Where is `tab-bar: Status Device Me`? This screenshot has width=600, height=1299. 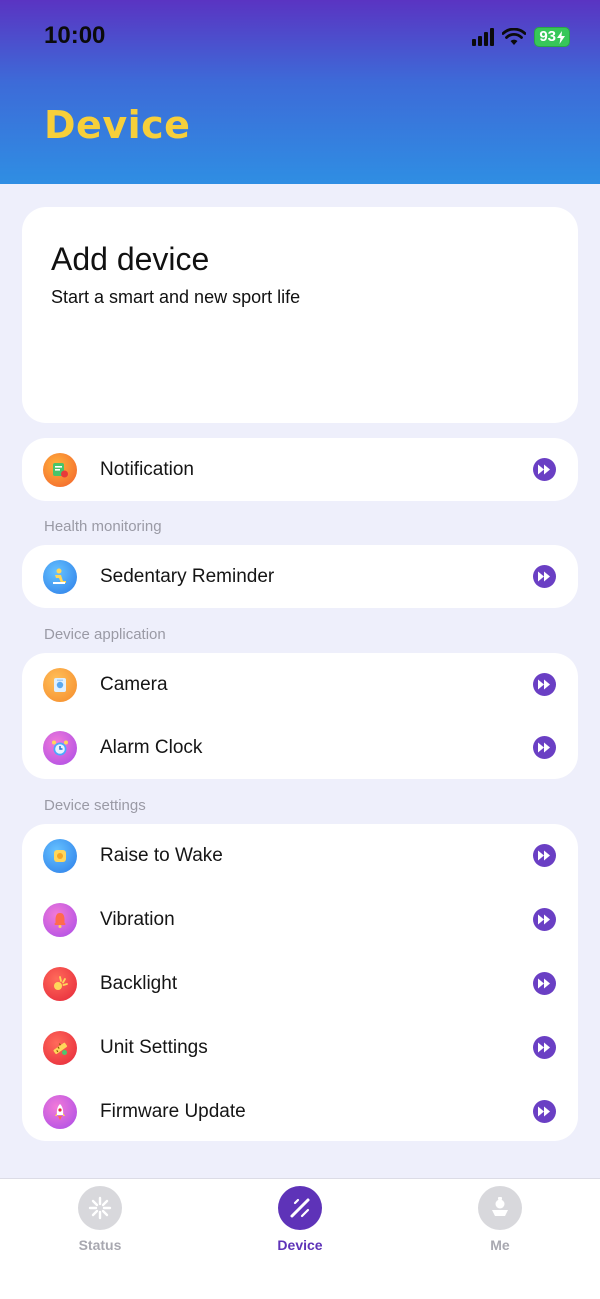
tab-bar: Status Device Me is located at coordinates (300, 1238).